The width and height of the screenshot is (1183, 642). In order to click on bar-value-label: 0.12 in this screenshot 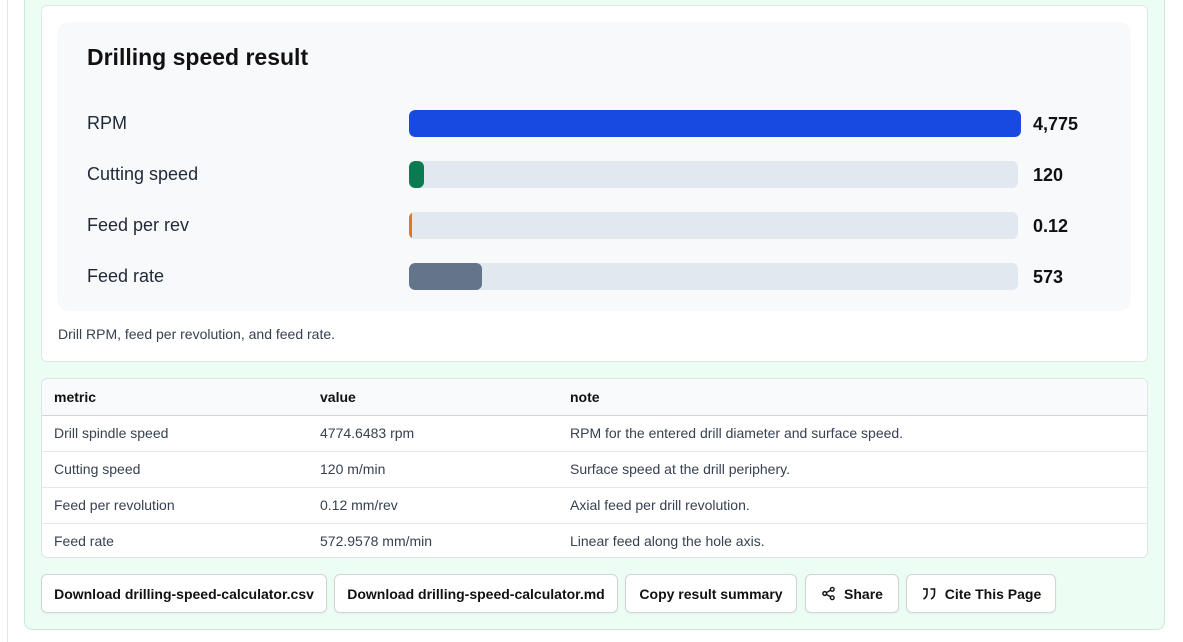, I will do `click(1051, 226)`.